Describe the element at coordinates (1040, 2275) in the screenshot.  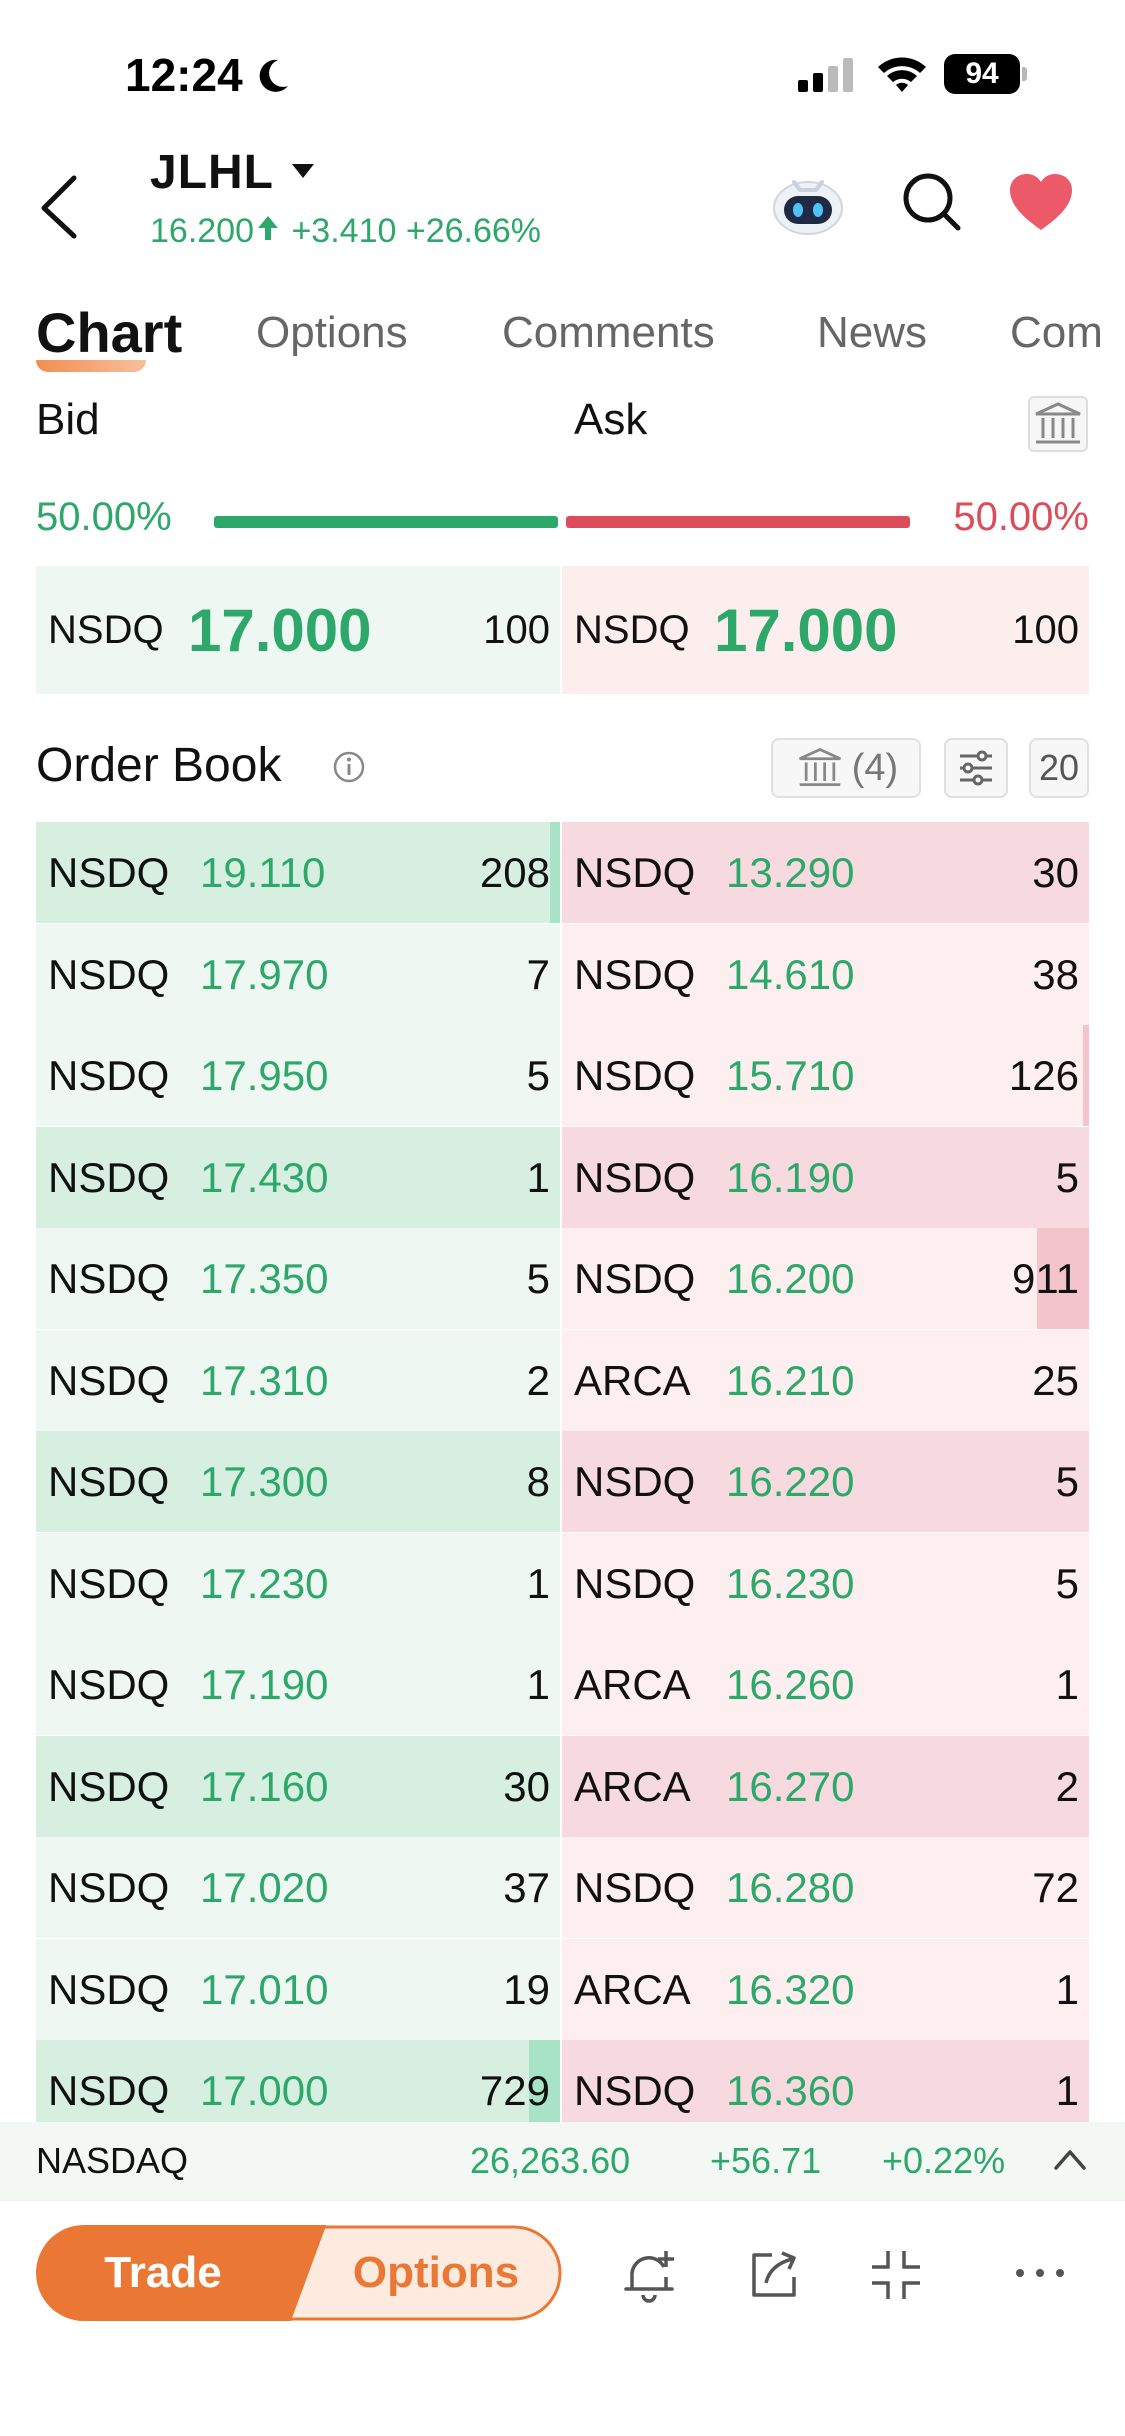
I see `more-options-icon` at that location.